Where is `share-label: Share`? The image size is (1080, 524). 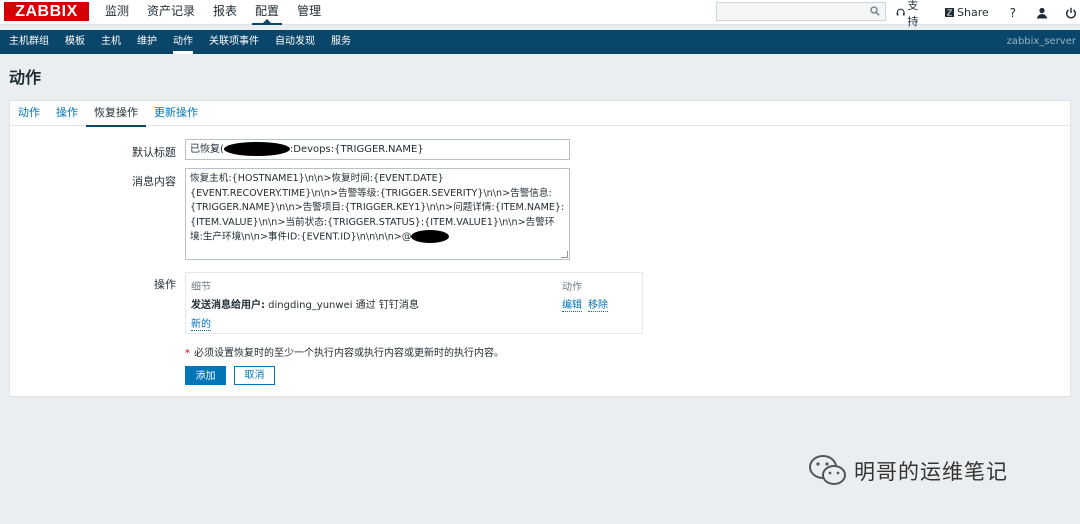
share-label: Share is located at coordinates (973, 12).